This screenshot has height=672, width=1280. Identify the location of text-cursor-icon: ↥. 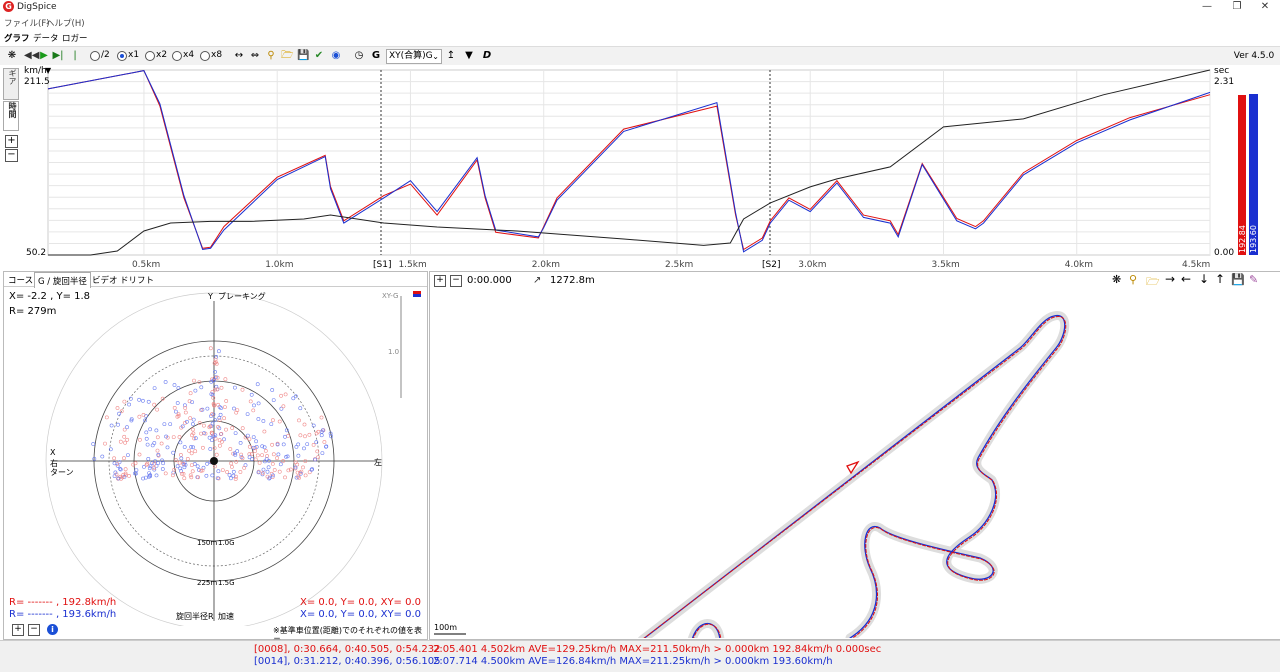
(451, 56).